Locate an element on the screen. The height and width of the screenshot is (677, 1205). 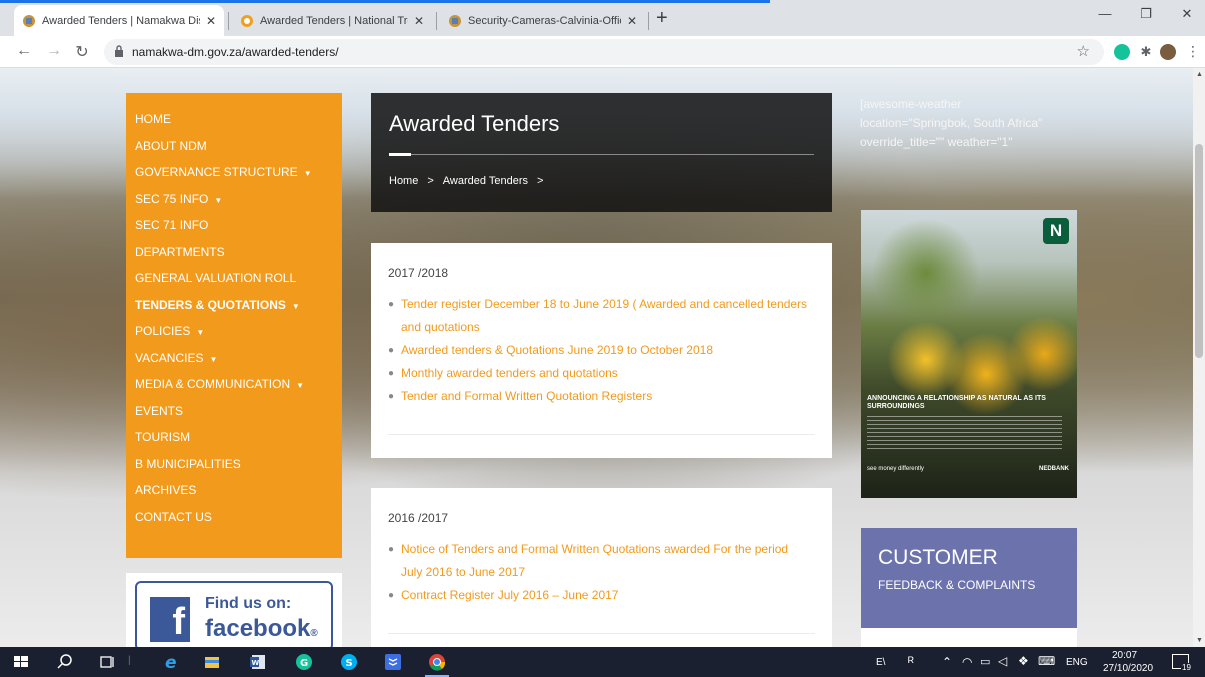
facebook-name-text: facebook® is located at coordinates (261, 629).